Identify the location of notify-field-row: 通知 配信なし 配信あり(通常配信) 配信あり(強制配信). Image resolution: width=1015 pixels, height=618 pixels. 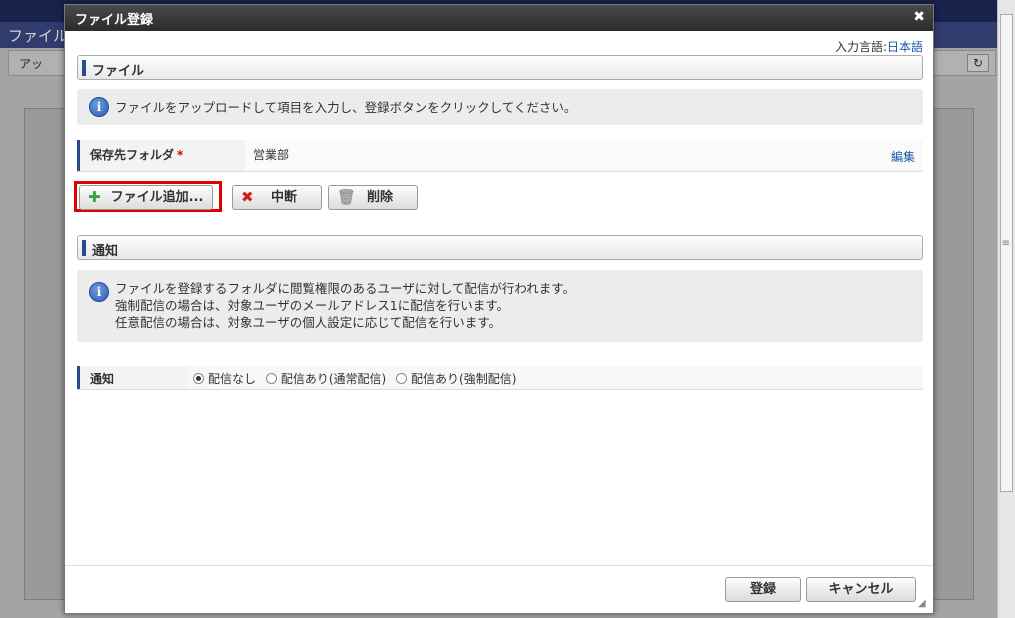
(500, 378).